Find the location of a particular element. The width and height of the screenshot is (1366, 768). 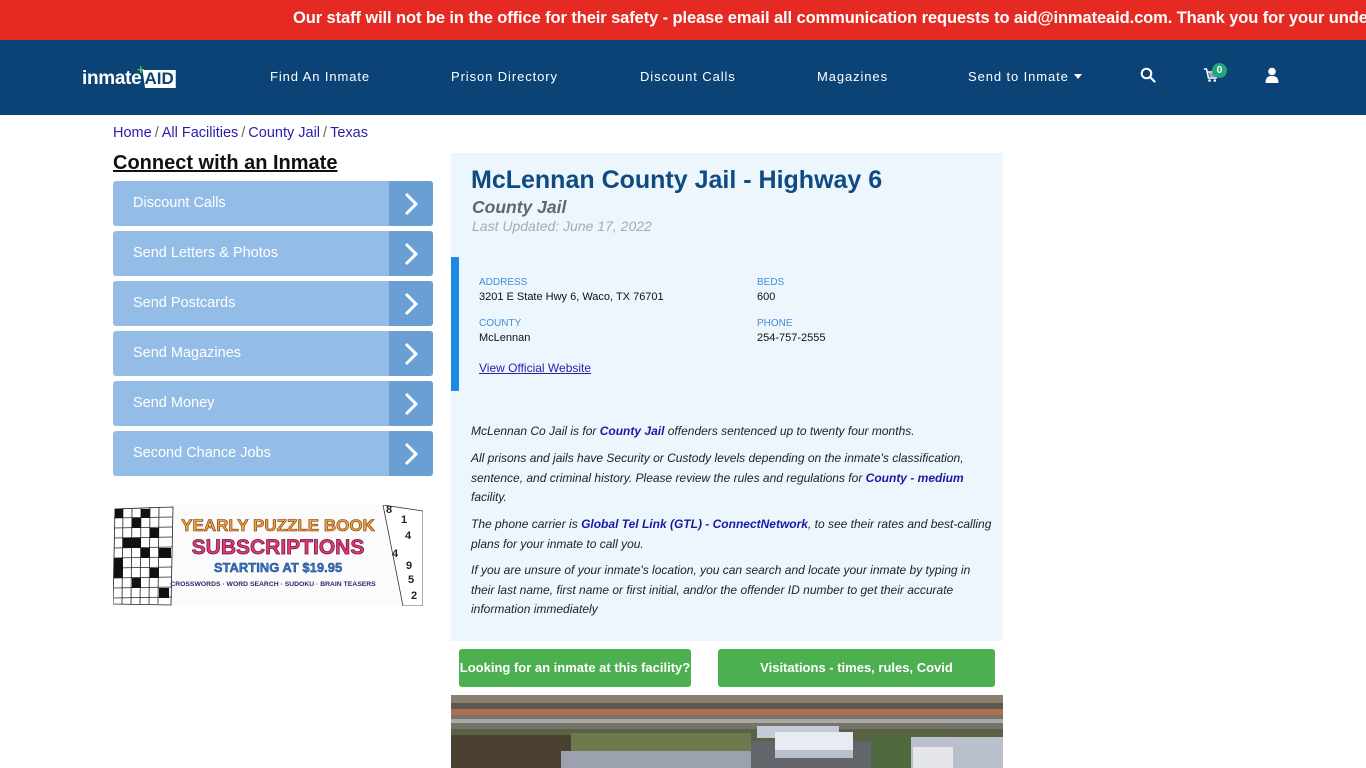

facility-title: McLennan County Jail - Highway 6 is located at coordinates (677, 180).